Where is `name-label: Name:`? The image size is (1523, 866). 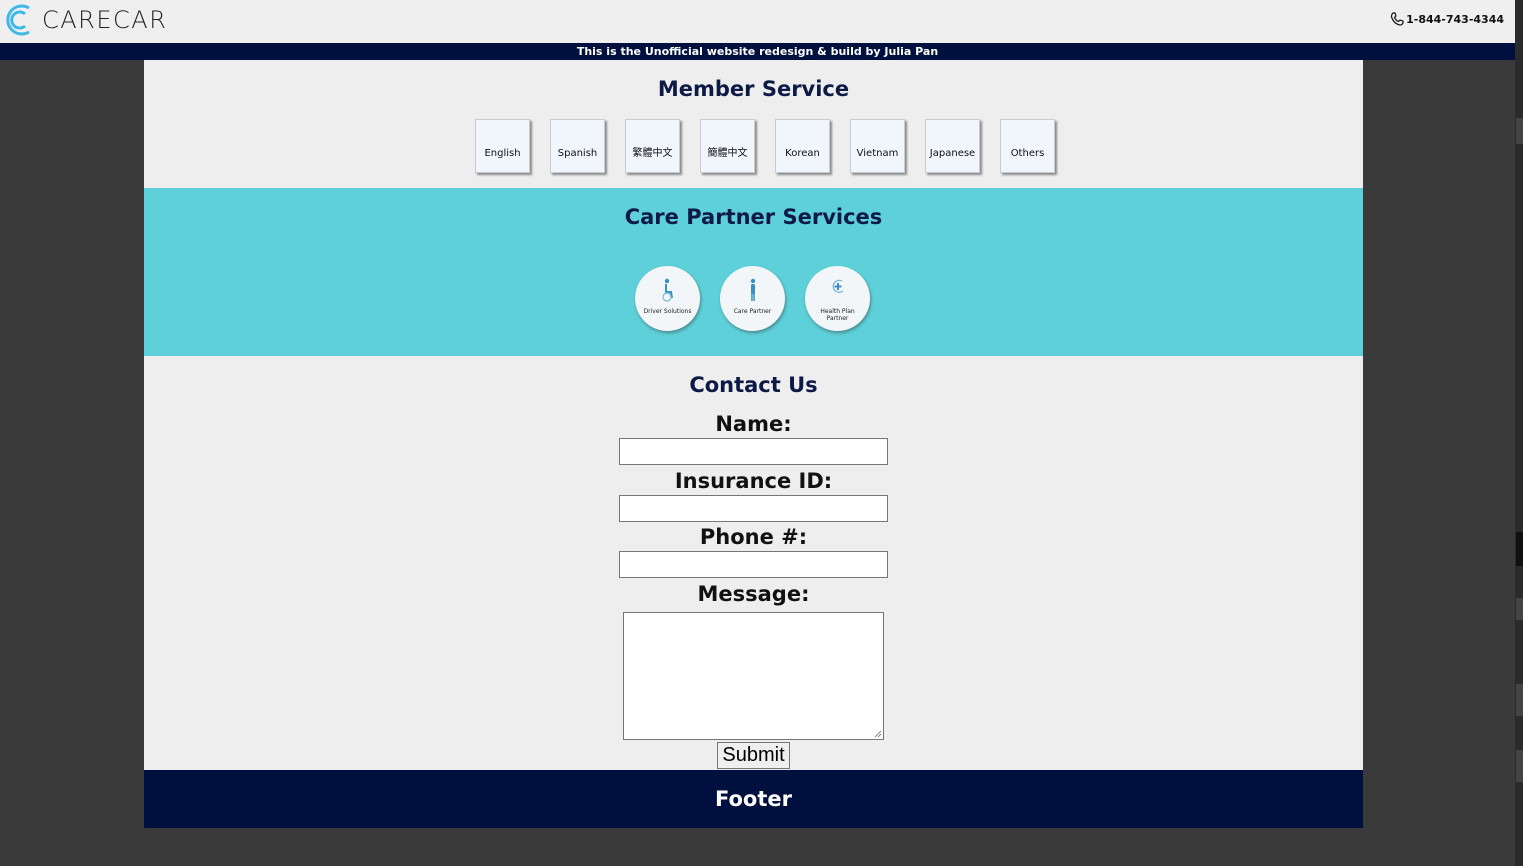 name-label: Name: is located at coordinates (753, 424).